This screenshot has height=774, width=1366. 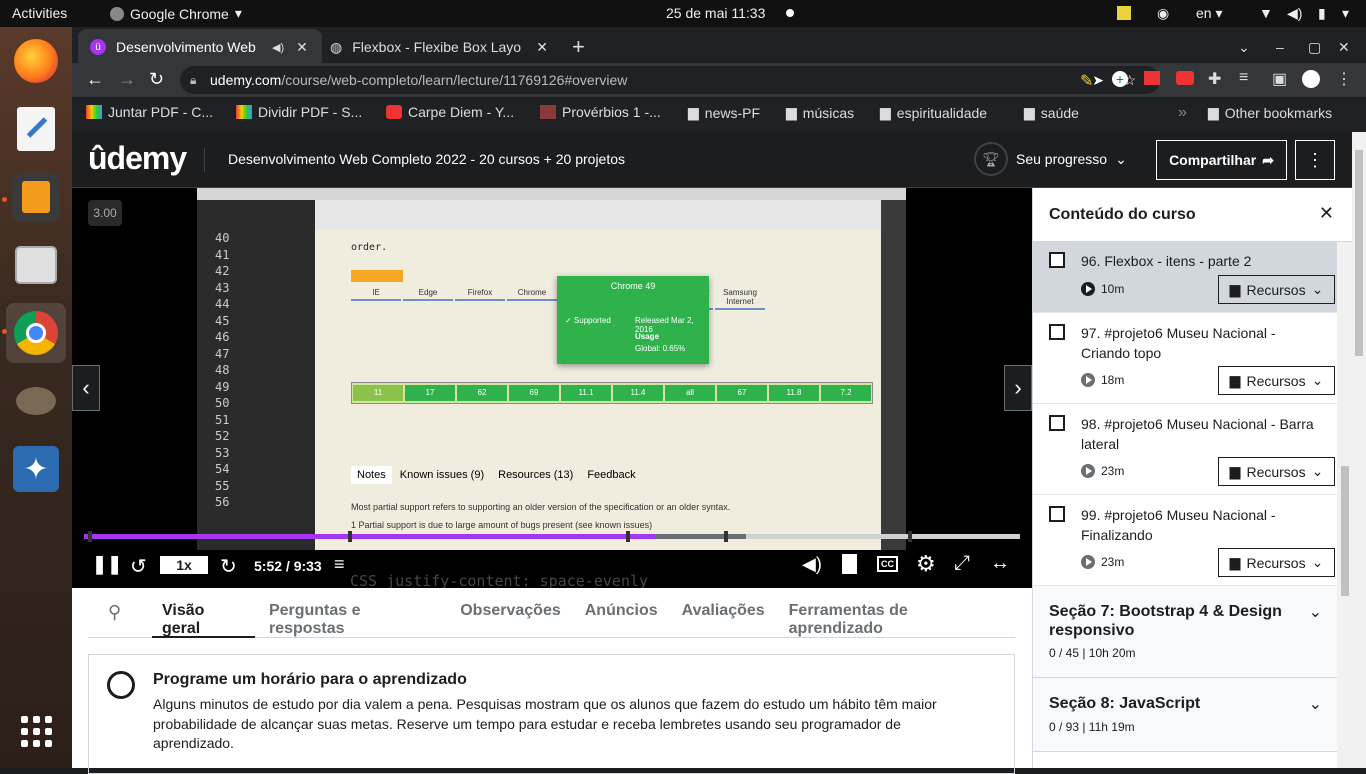 What do you see at coordinates (1279, 79) in the screenshot?
I see `side-panel-icon: ▣` at bounding box center [1279, 79].